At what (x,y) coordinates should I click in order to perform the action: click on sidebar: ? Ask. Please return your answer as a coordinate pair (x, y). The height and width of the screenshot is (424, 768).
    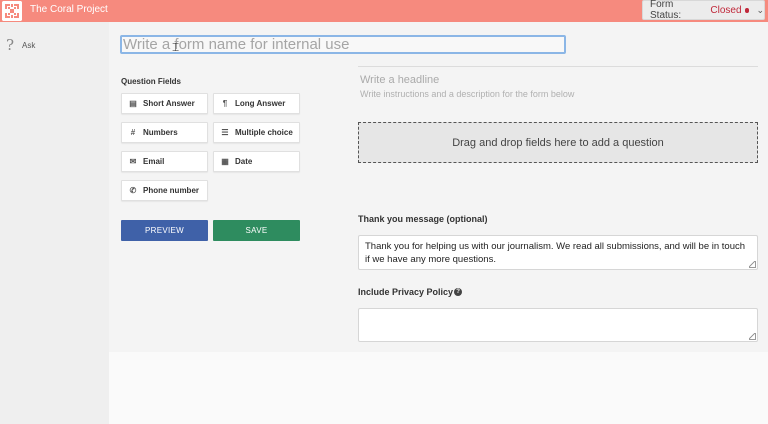
    Looking at the image, I should click on (54, 223).